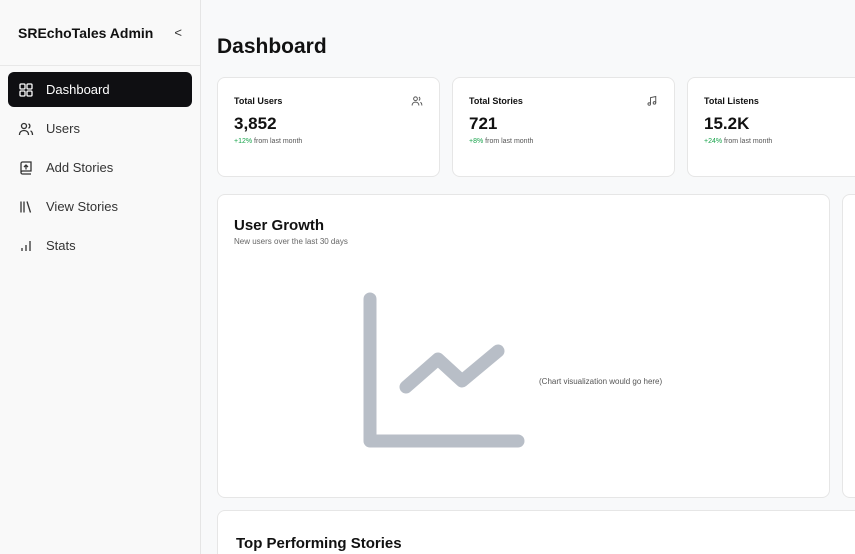 This screenshot has height=554, width=855. I want to click on sidebar-item-label: Stats, so click(61, 245).